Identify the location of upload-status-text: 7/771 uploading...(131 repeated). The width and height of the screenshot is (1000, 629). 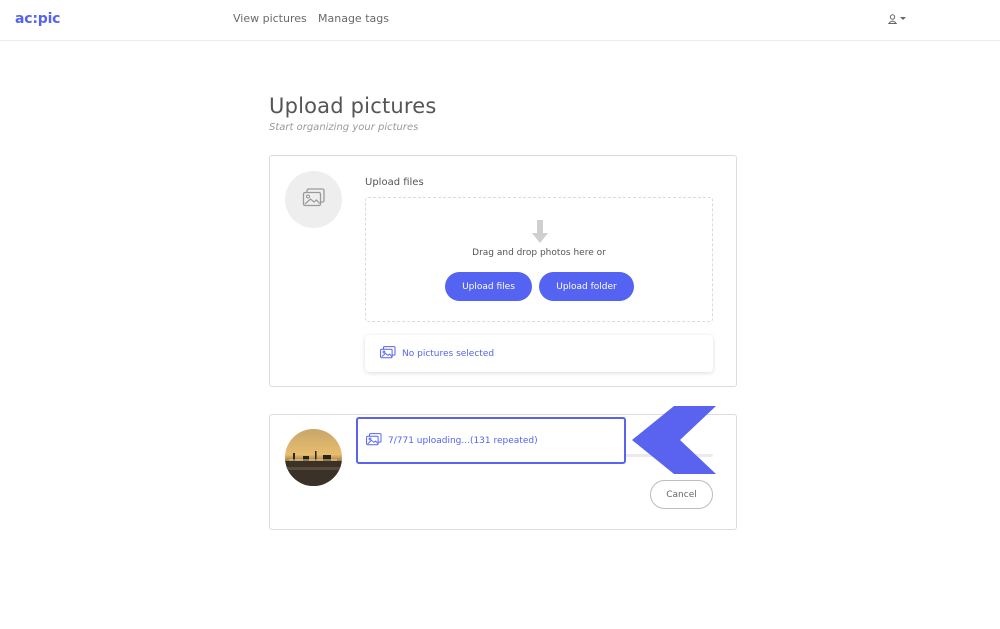
(463, 440).